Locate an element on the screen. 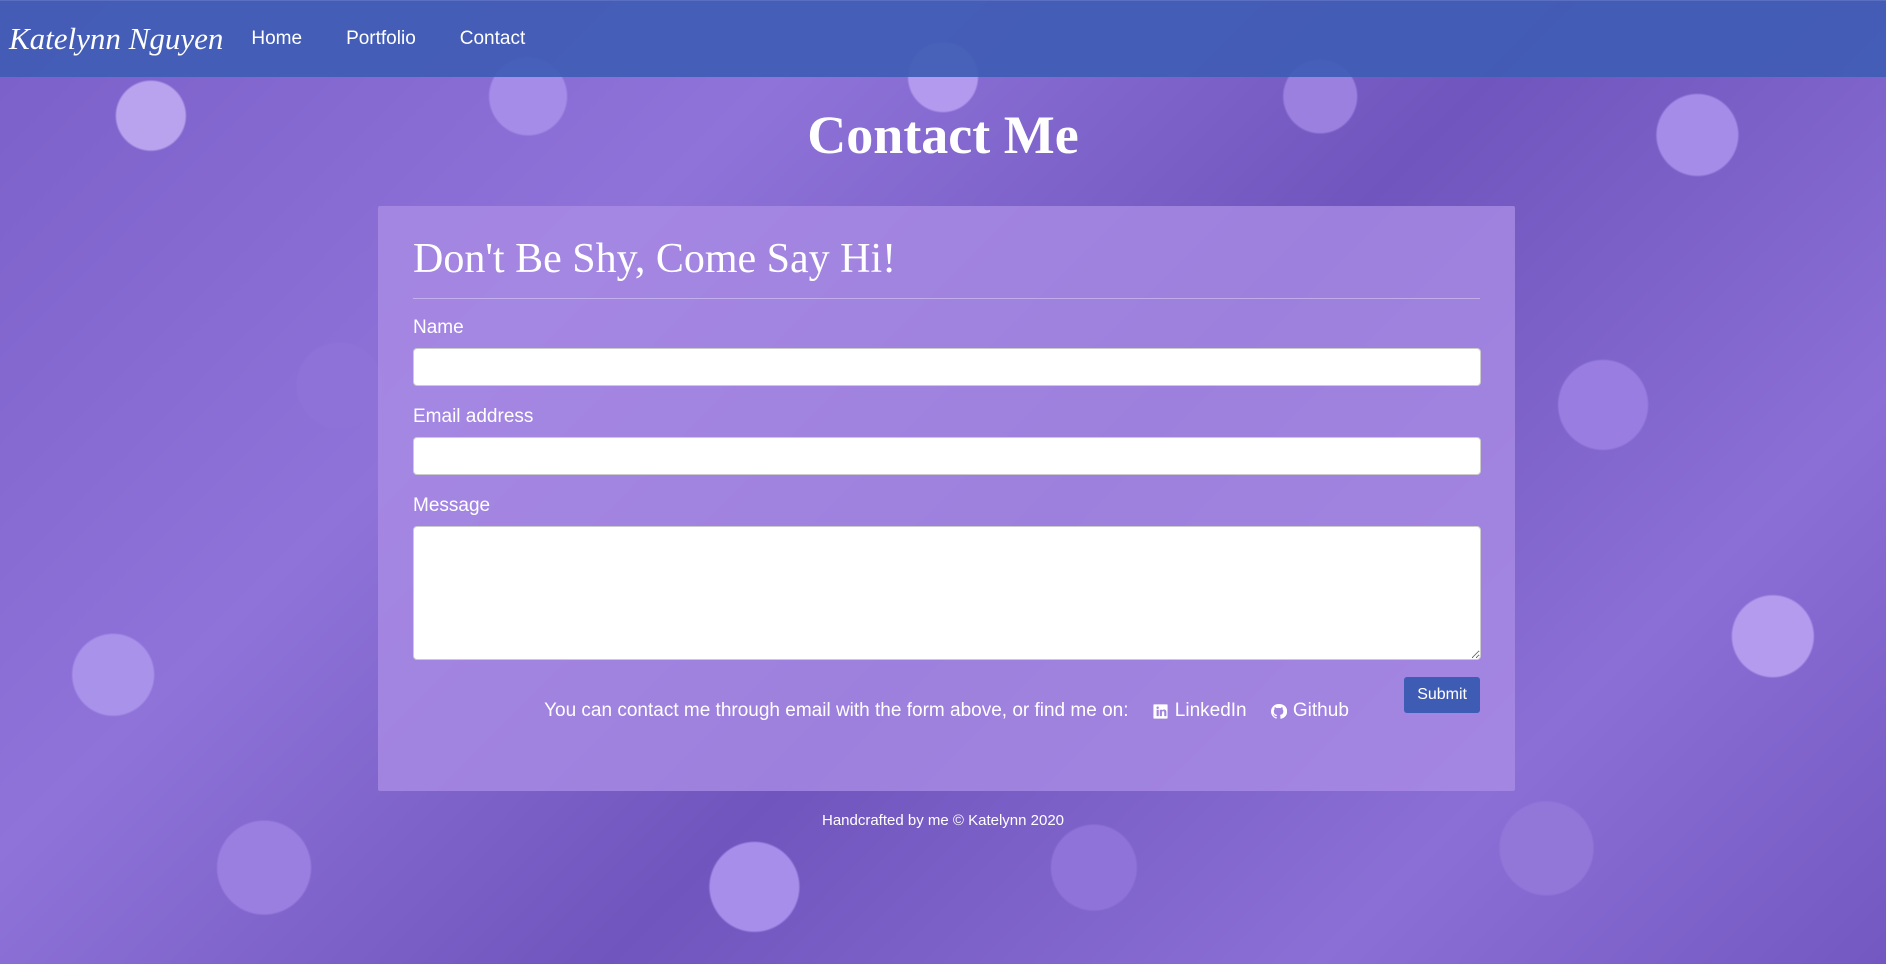 The height and width of the screenshot is (964, 1886). github-label: Github is located at coordinates (1320, 710).